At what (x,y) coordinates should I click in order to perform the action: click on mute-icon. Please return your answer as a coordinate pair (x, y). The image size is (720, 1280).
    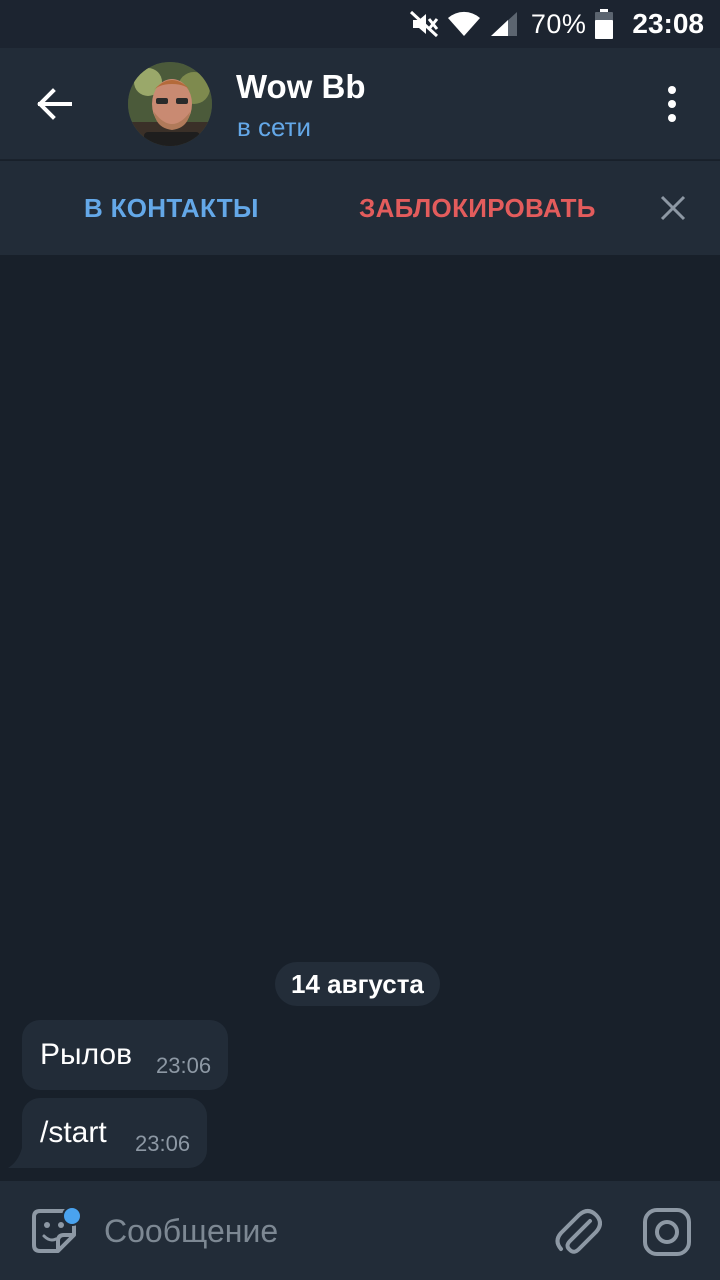
    Looking at the image, I should click on (423, 24).